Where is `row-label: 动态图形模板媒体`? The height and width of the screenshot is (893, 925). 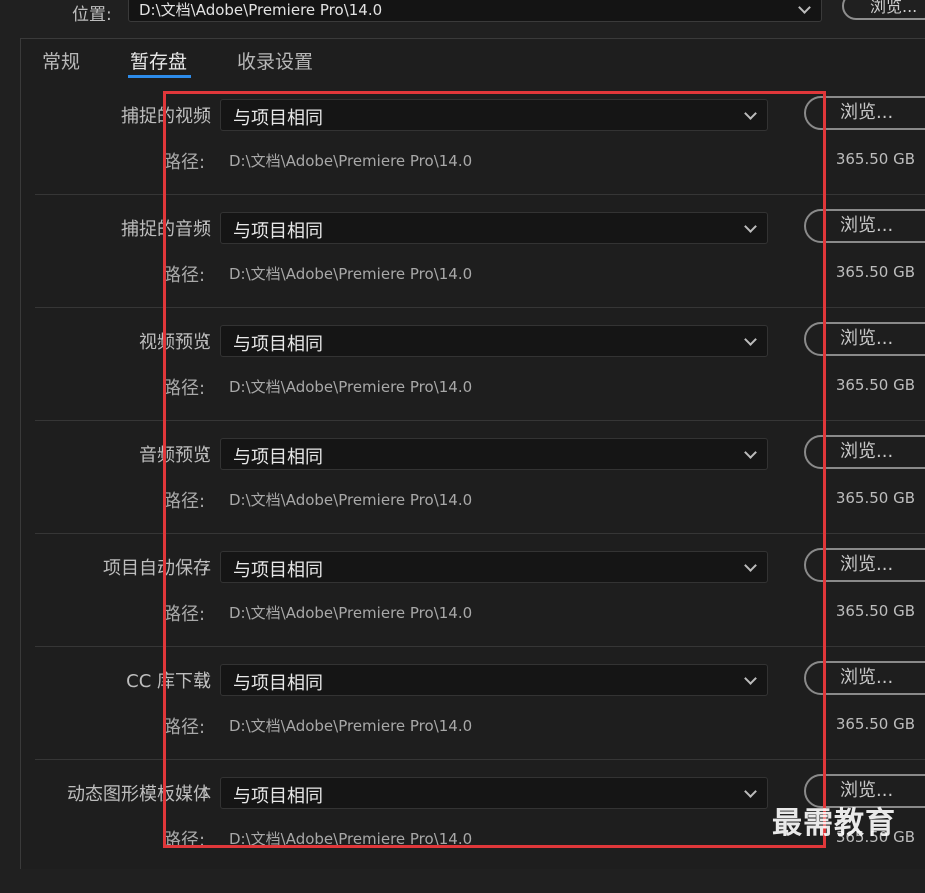 row-label: 动态图形模板媒体 is located at coordinates (139, 794).